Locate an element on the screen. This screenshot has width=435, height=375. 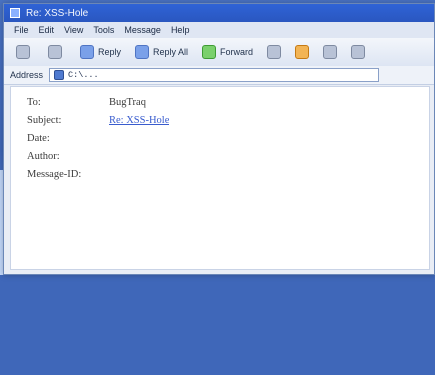
header-author: Author: is located at coordinates (223, 156).